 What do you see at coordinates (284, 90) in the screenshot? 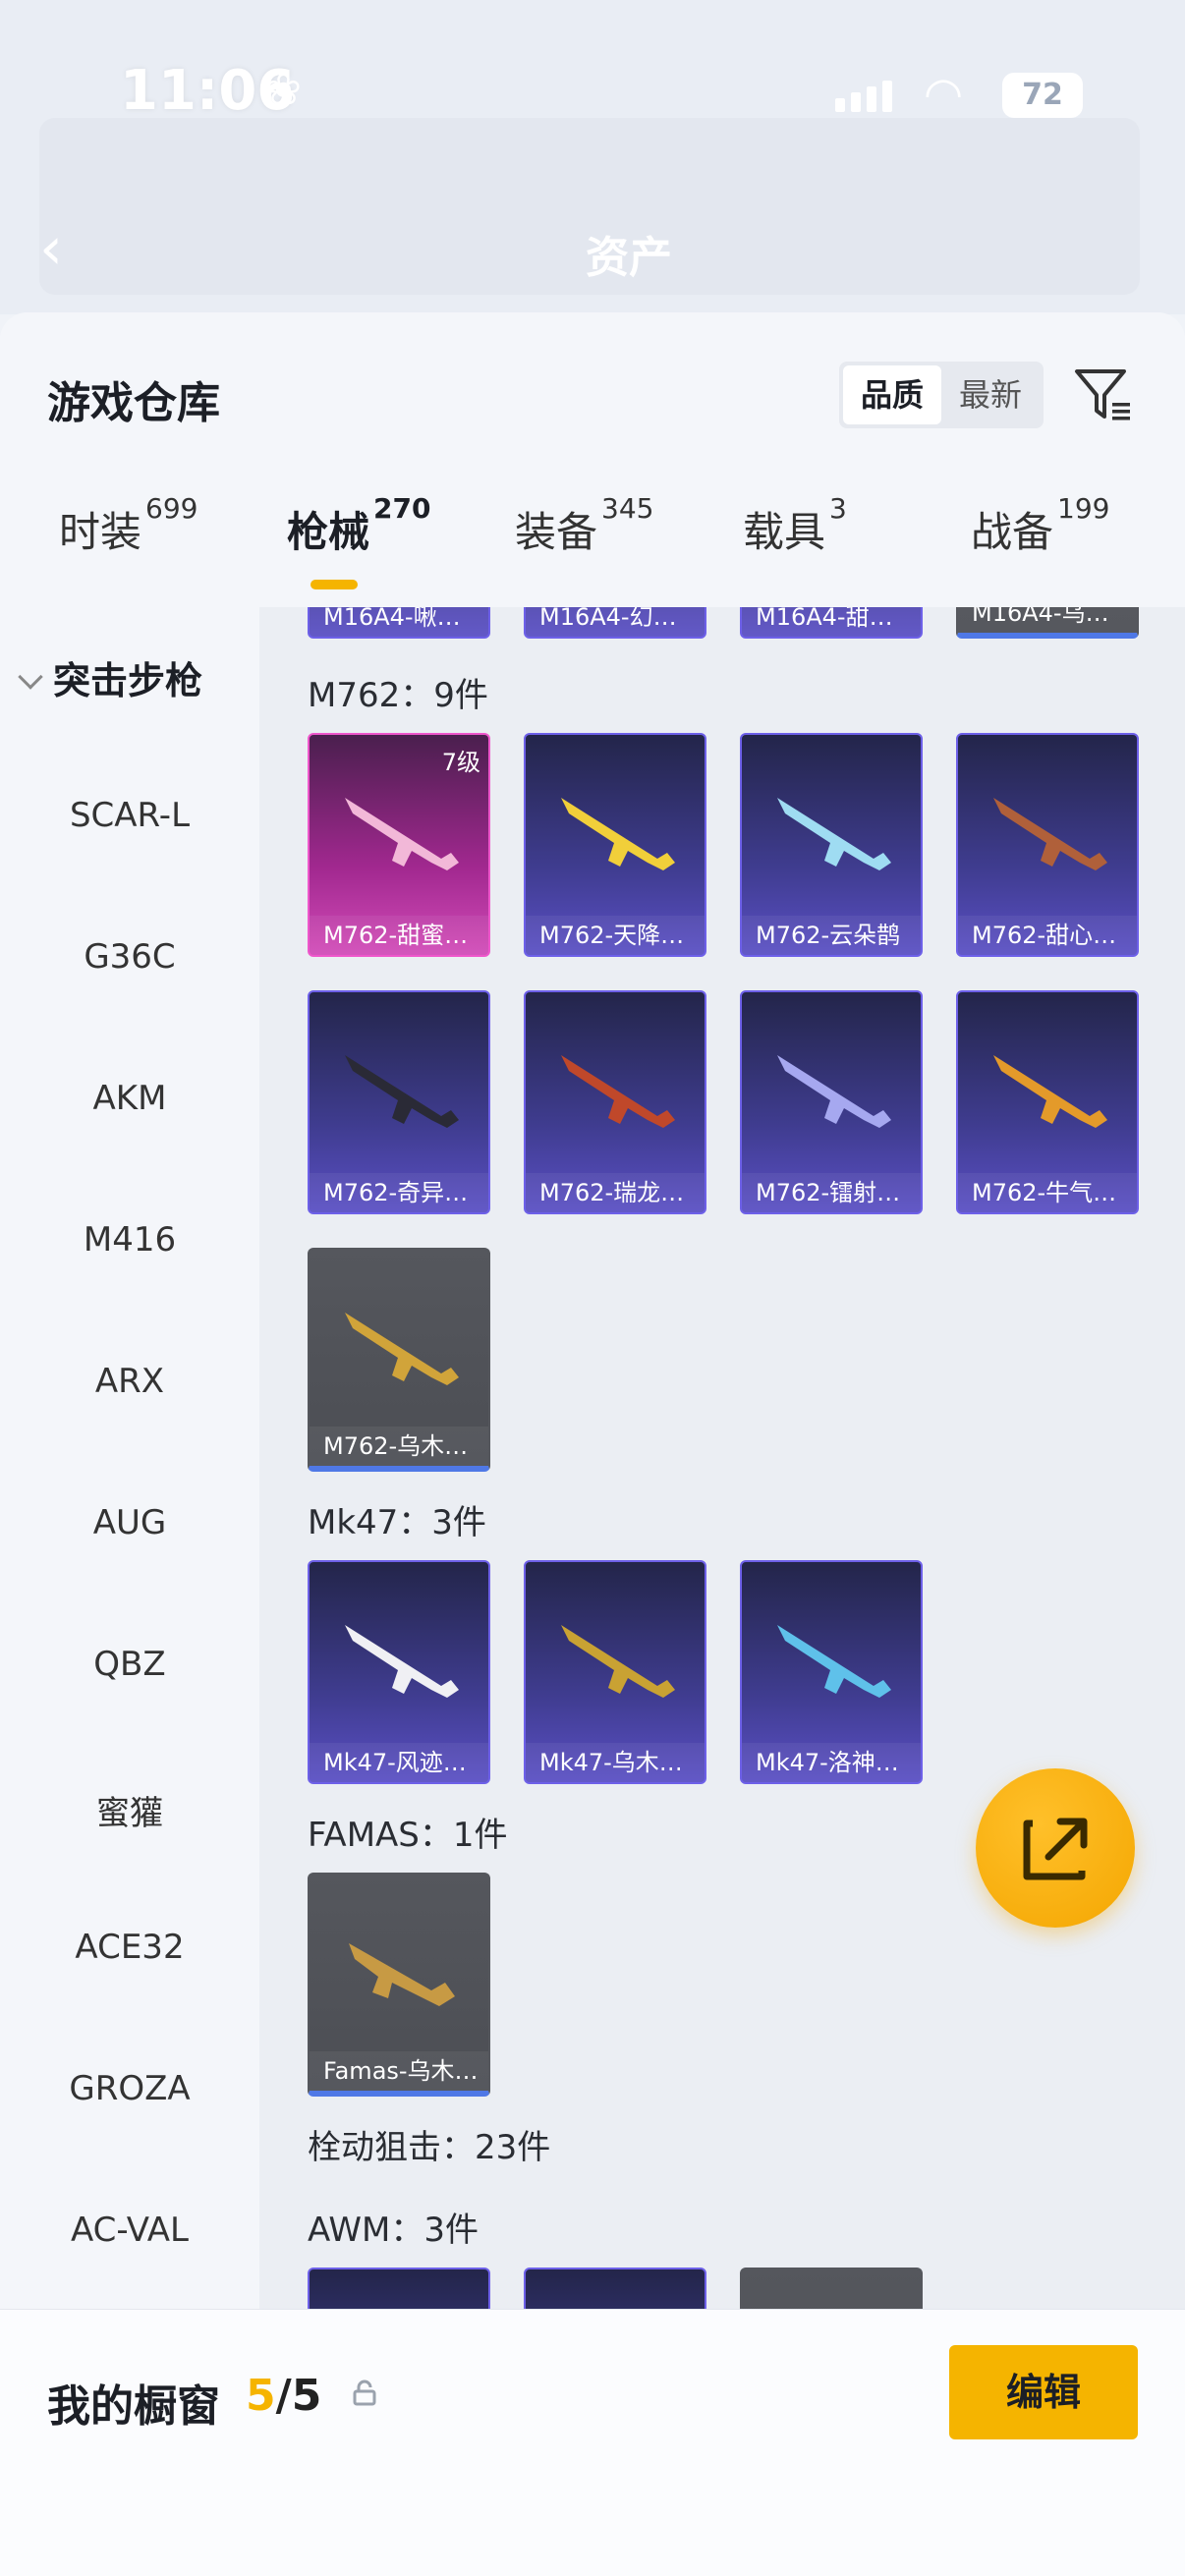
I see `paw-icon: ❀` at bounding box center [284, 90].